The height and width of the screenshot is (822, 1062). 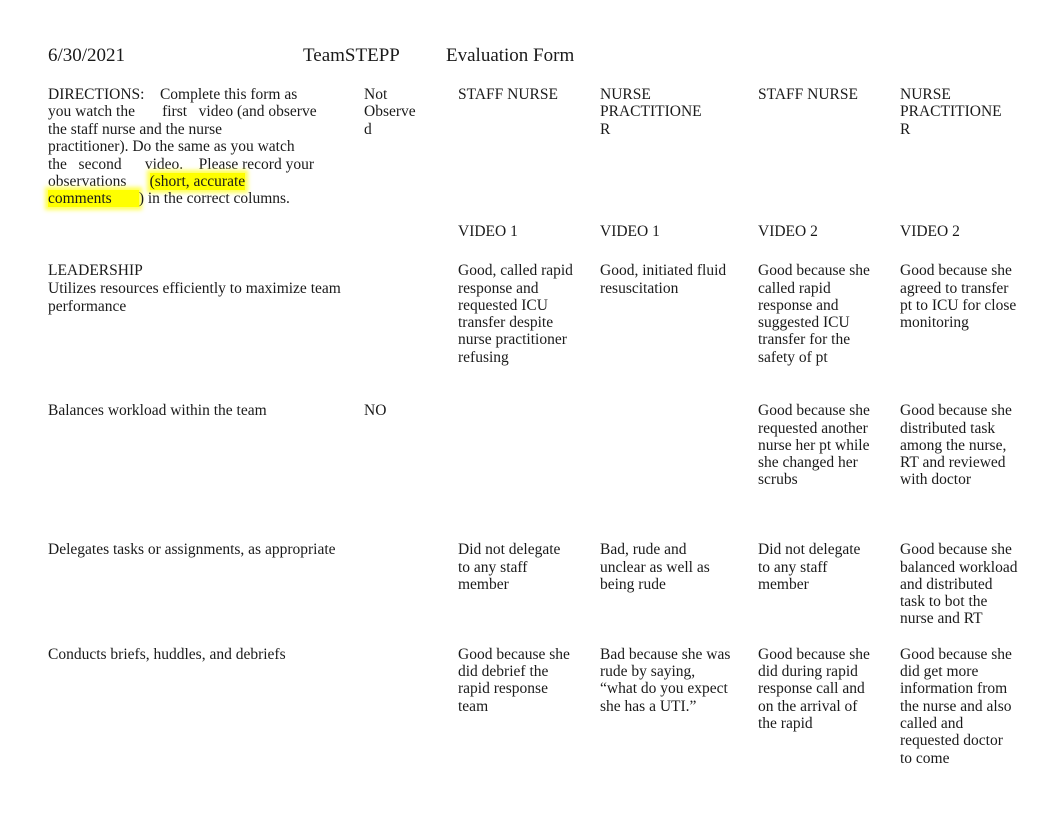 What do you see at coordinates (605, 129) in the screenshot?
I see `header-v1-np-l3: R` at bounding box center [605, 129].